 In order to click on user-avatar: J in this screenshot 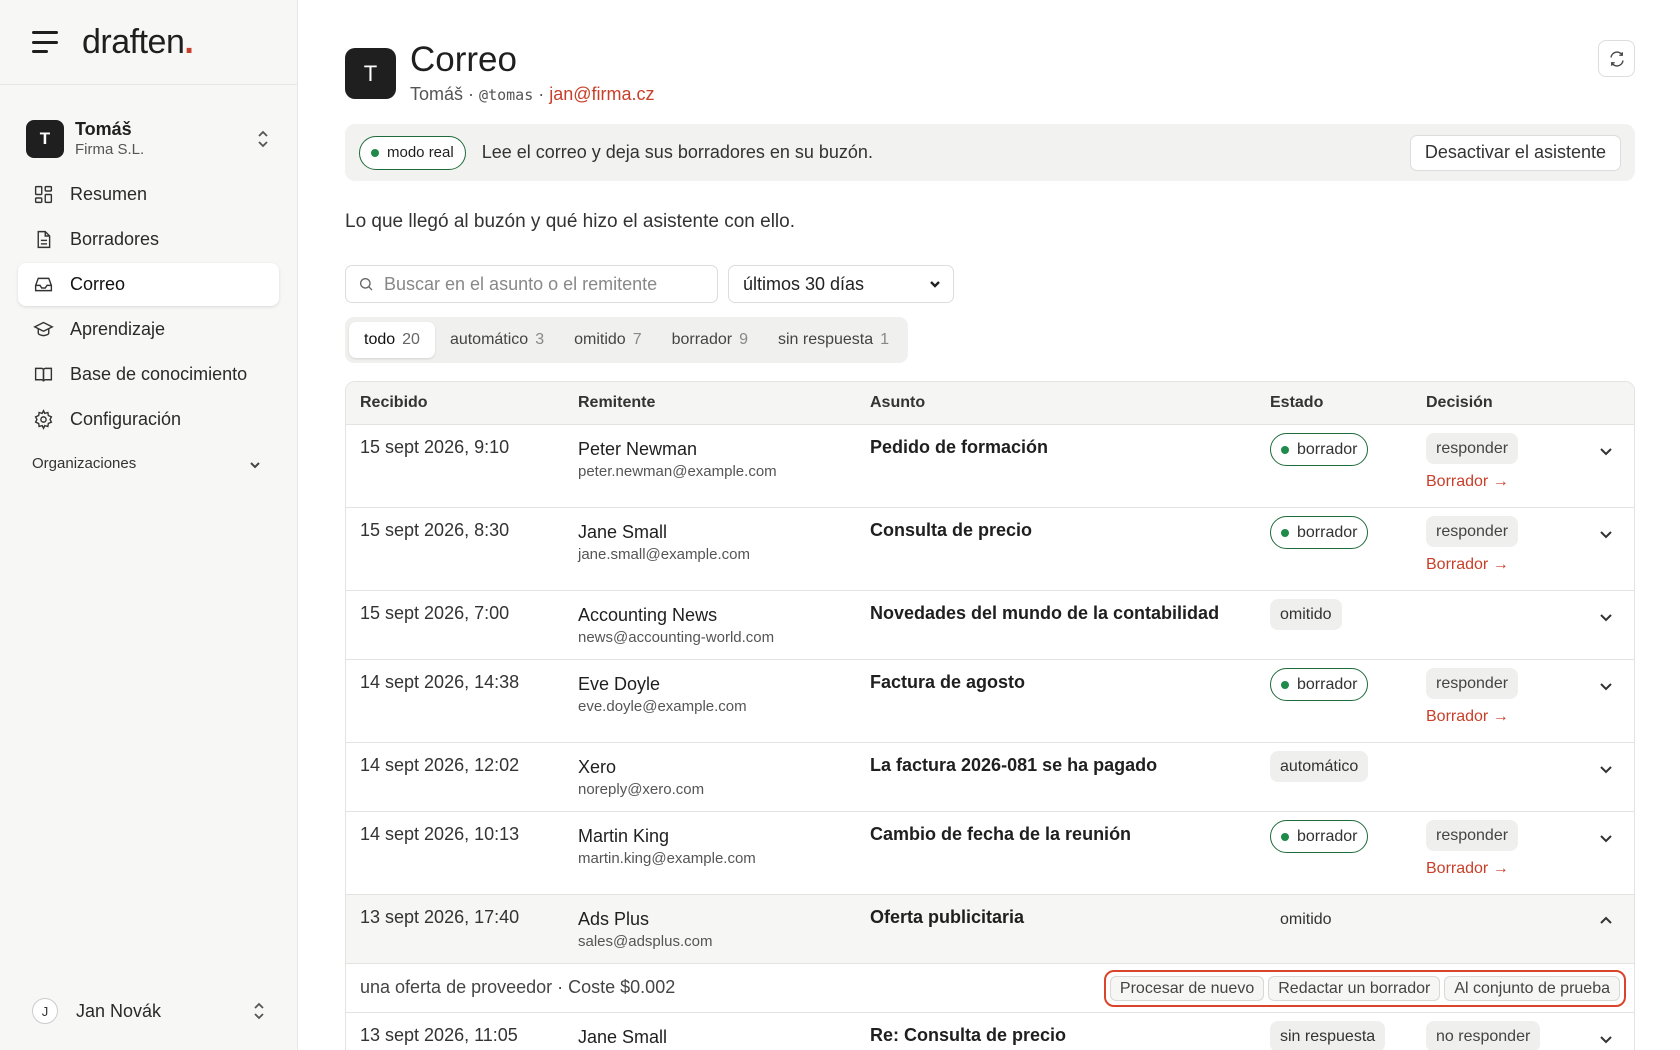, I will do `click(45, 1011)`.